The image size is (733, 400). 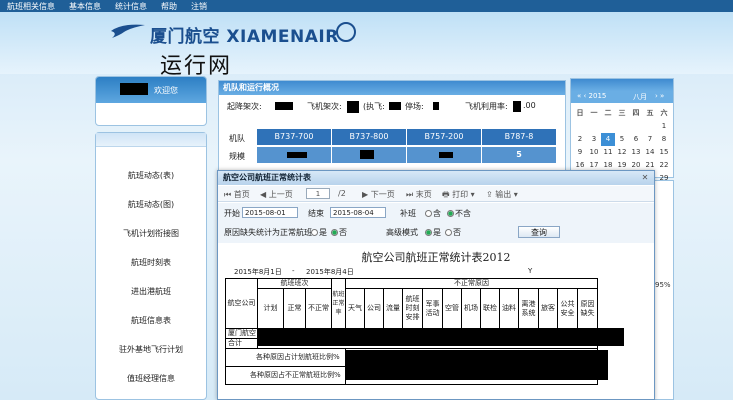 What do you see at coordinates (316, 213) in the screenshot?
I see `end-label: 结束` at bounding box center [316, 213].